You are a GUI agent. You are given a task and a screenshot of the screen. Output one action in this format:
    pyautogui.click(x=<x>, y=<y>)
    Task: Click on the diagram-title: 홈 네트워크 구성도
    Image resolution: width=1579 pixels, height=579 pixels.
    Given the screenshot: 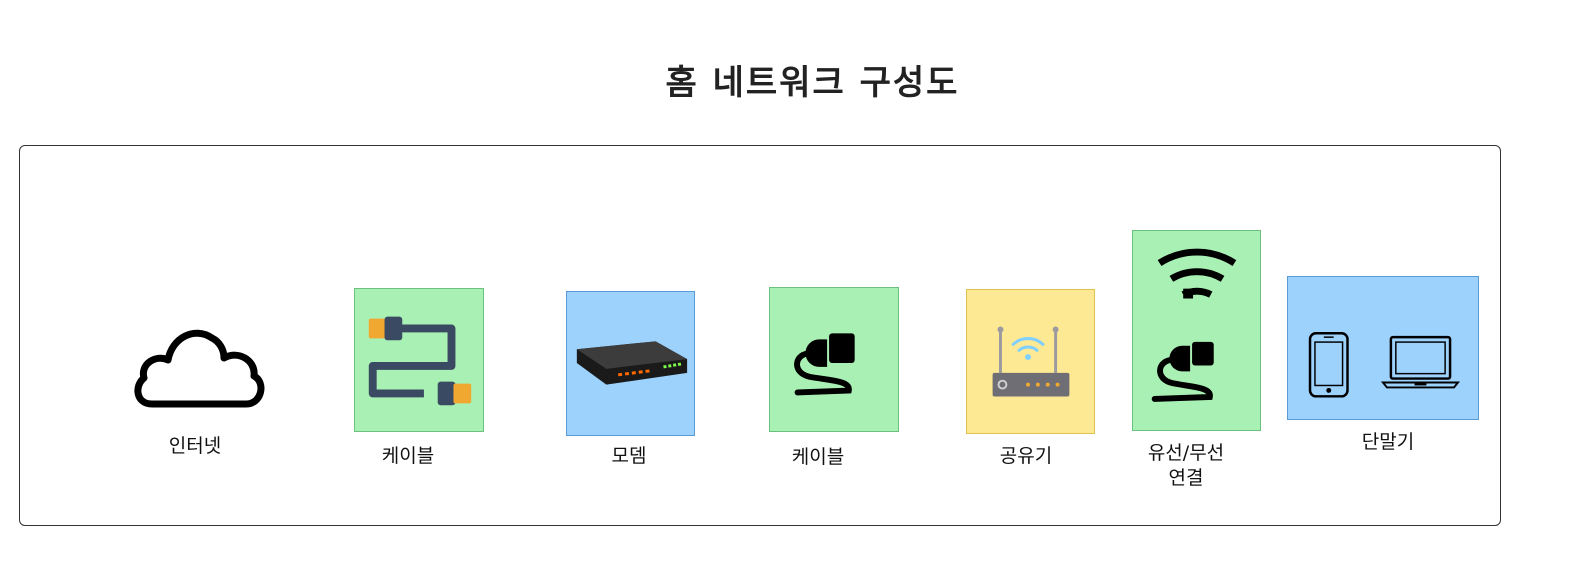 What is the action you would take?
    pyautogui.click(x=812, y=83)
    